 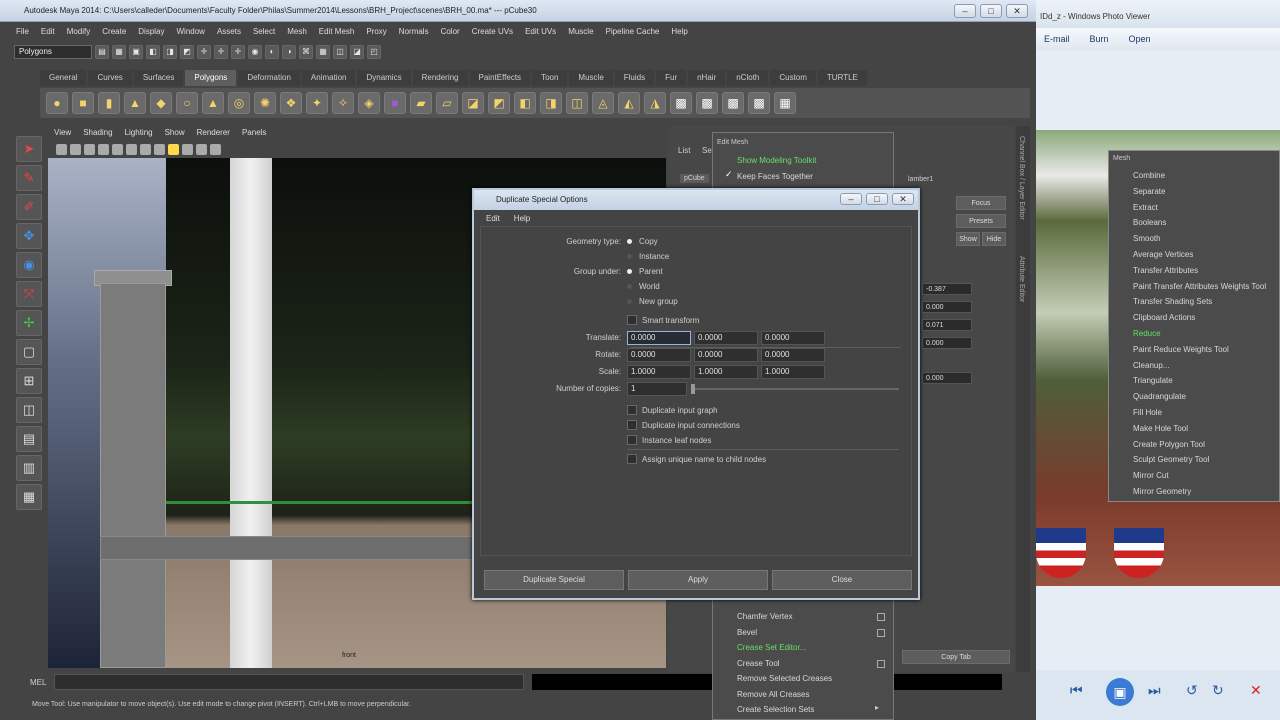 What do you see at coordinates (632, 320) in the screenshot?
I see `smart-transform-checkbox` at bounding box center [632, 320].